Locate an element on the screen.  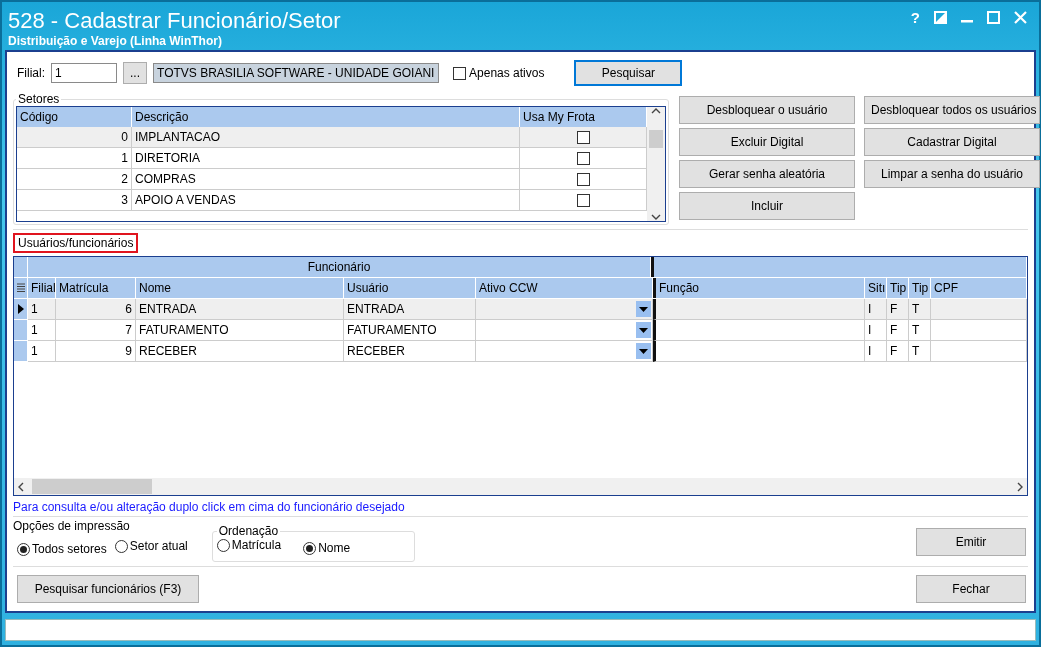
scroll-left-icon is located at coordinates (20, 486).